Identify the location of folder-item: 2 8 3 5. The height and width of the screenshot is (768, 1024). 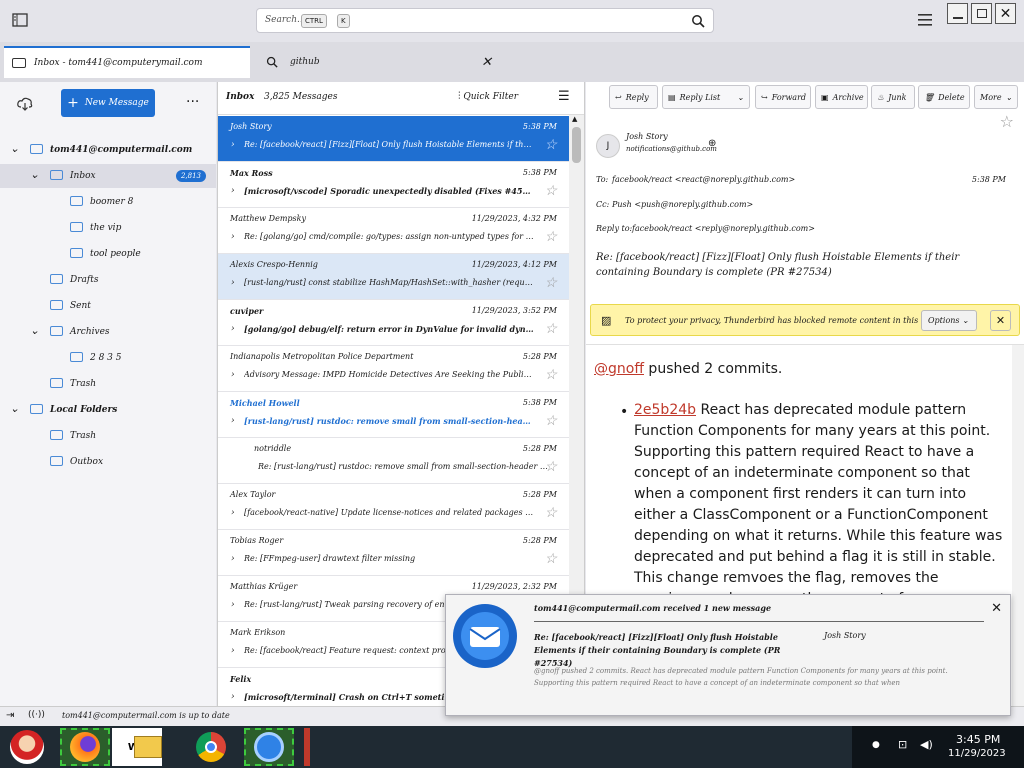
(108, 358).